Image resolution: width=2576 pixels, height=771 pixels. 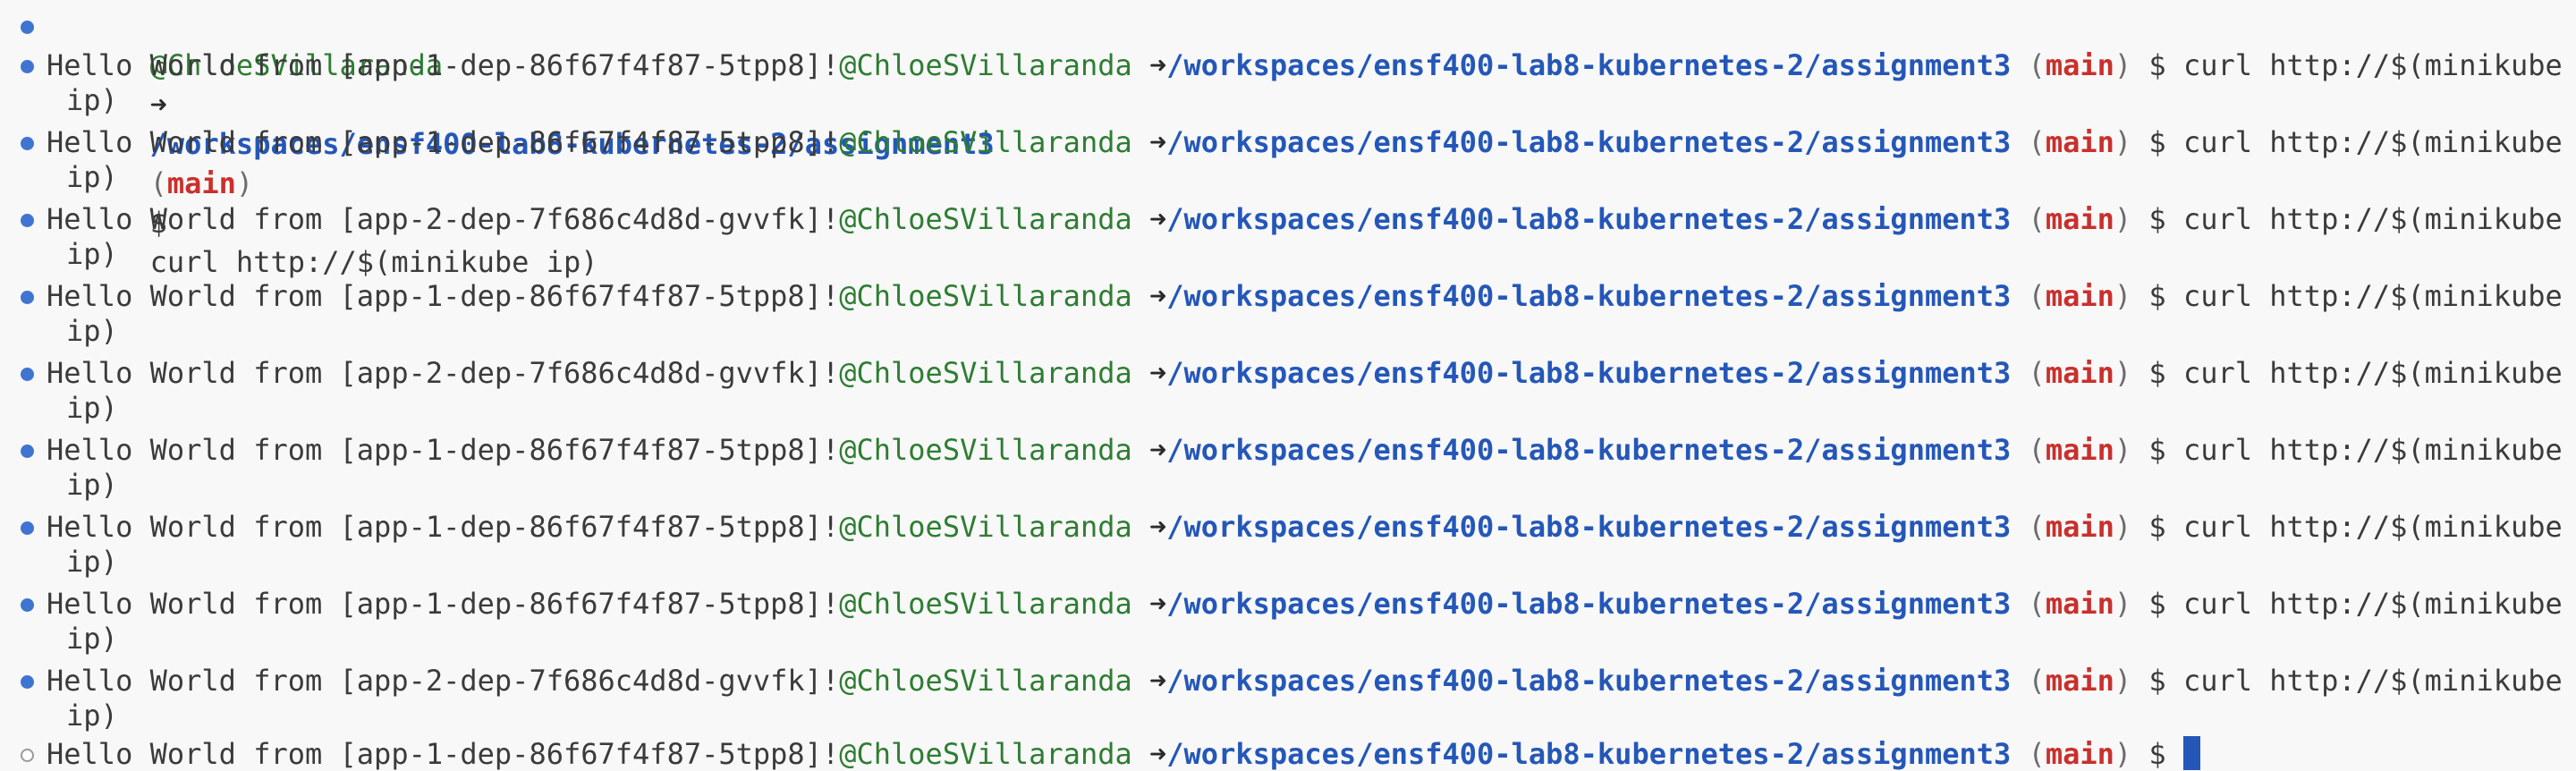 I want to click on terminal-cursor, so click(x=2191, y=753).